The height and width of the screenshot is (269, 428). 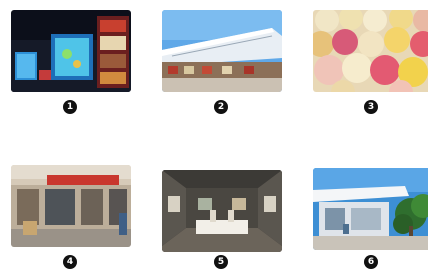 I want to click on modern-pavilion-tree-image, so click(x=370, y=209).